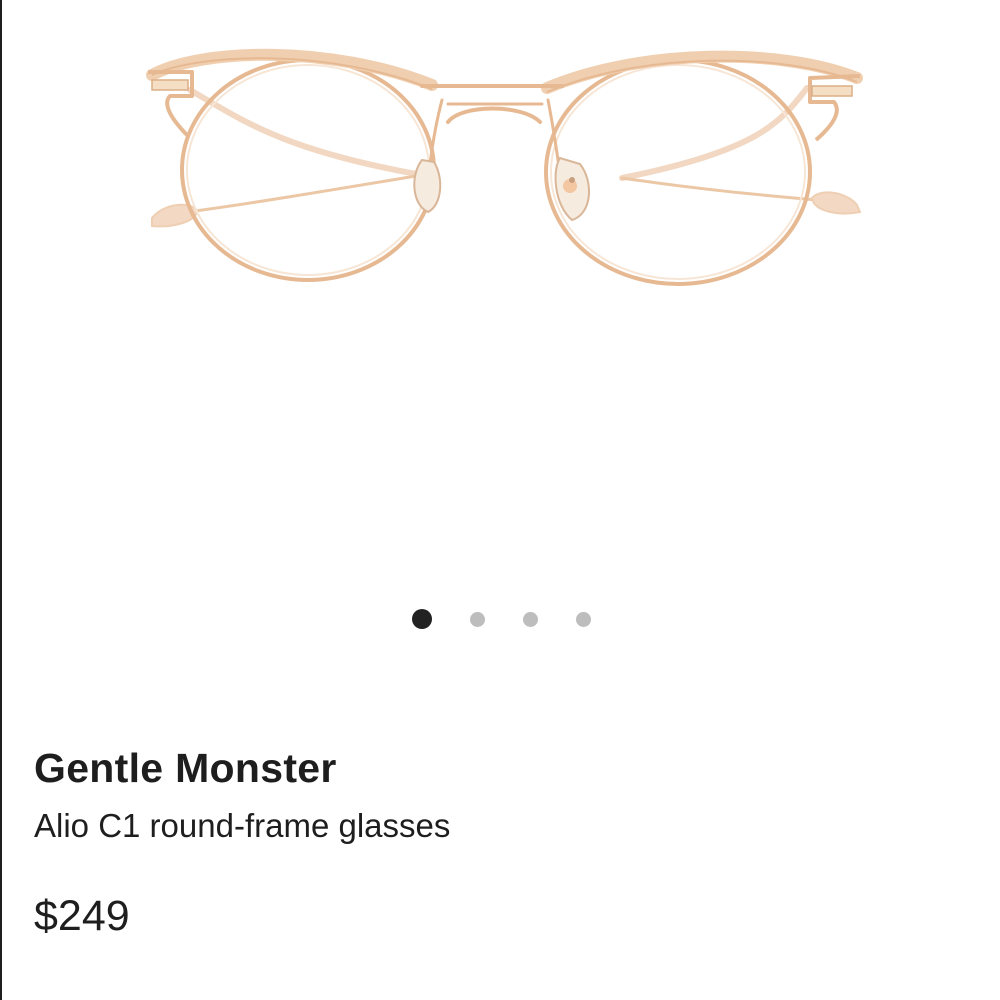 The image size is (1000, 1000). I want to click on glasses-right-lens, so click(702, 168).